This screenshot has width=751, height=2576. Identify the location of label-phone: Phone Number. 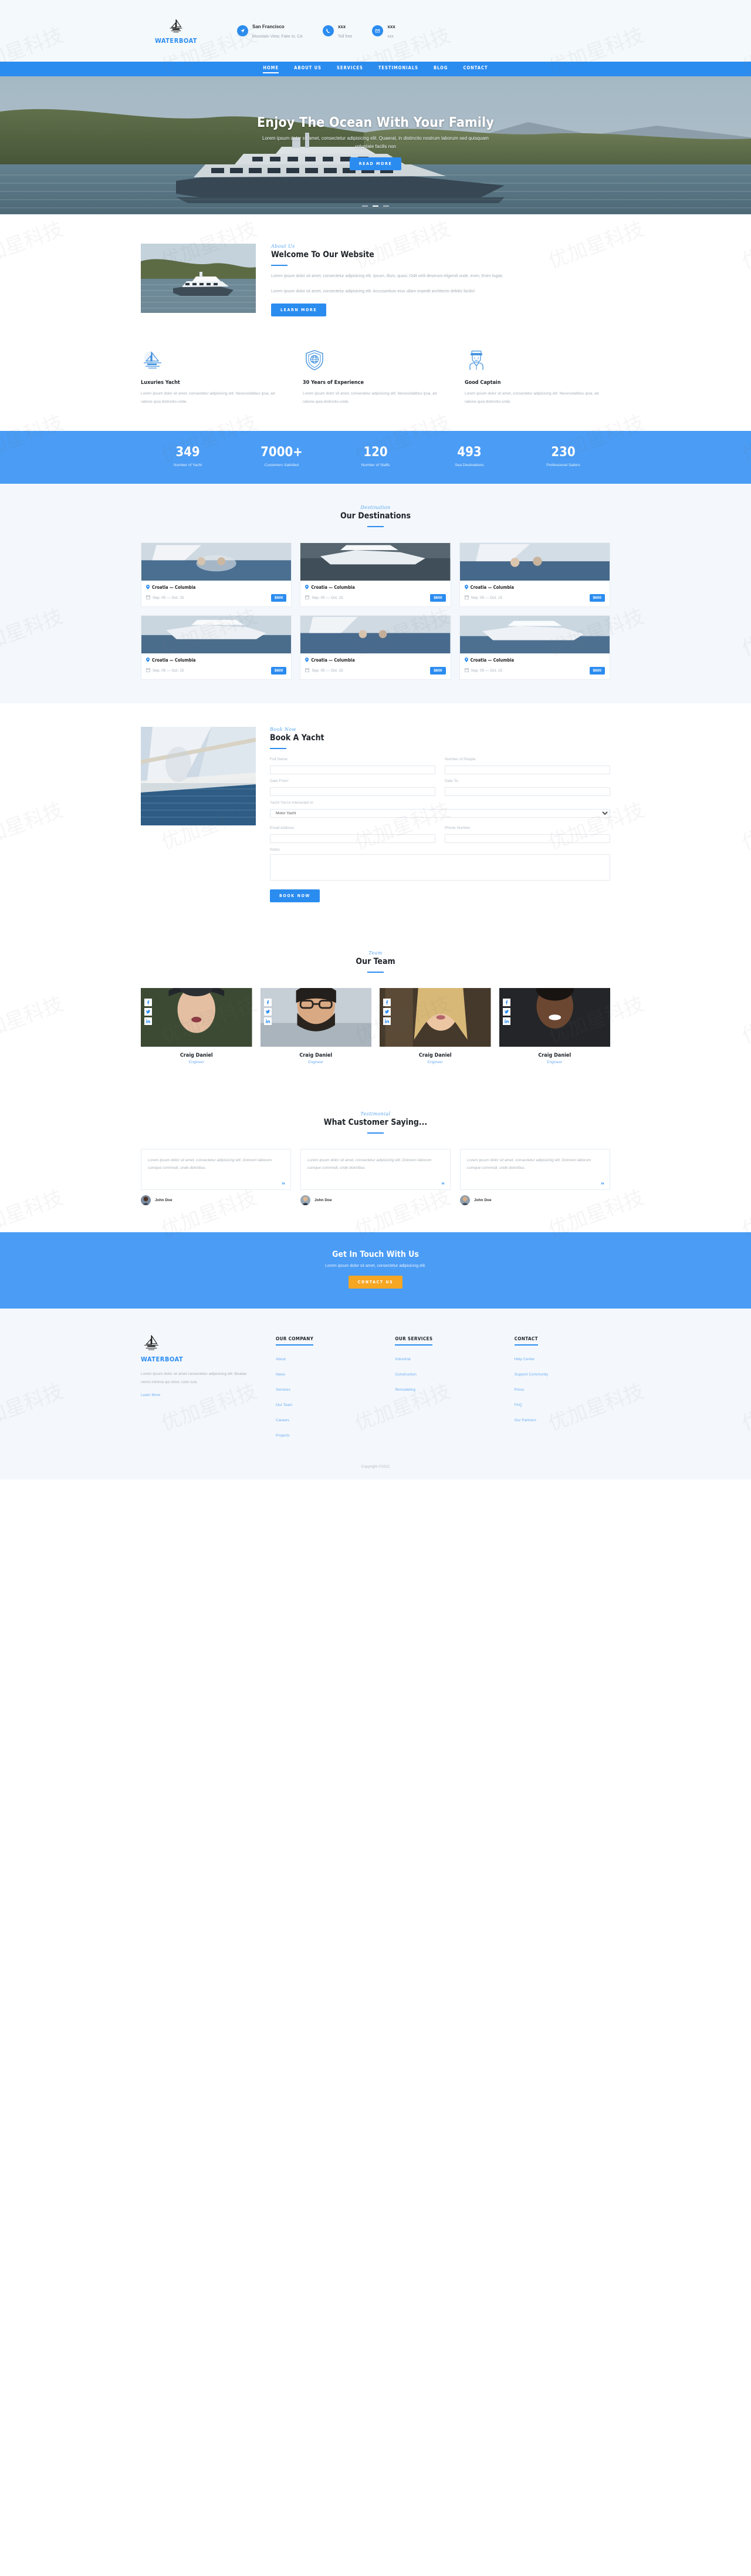
(458, 827).